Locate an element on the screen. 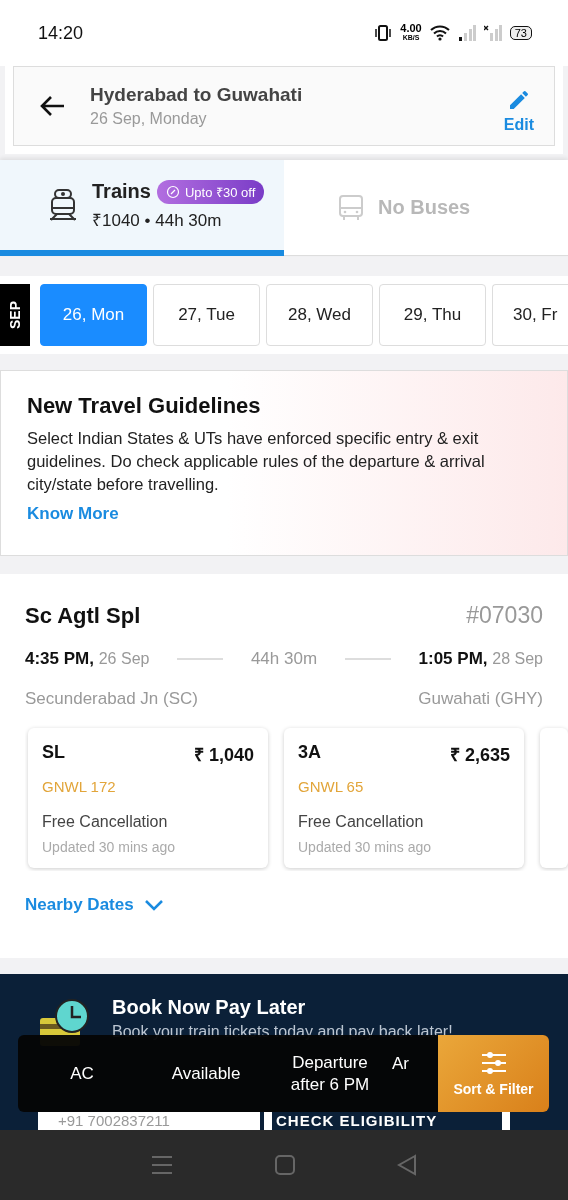  availability-status: GNWL 65 is located at coordinates (331, 786).